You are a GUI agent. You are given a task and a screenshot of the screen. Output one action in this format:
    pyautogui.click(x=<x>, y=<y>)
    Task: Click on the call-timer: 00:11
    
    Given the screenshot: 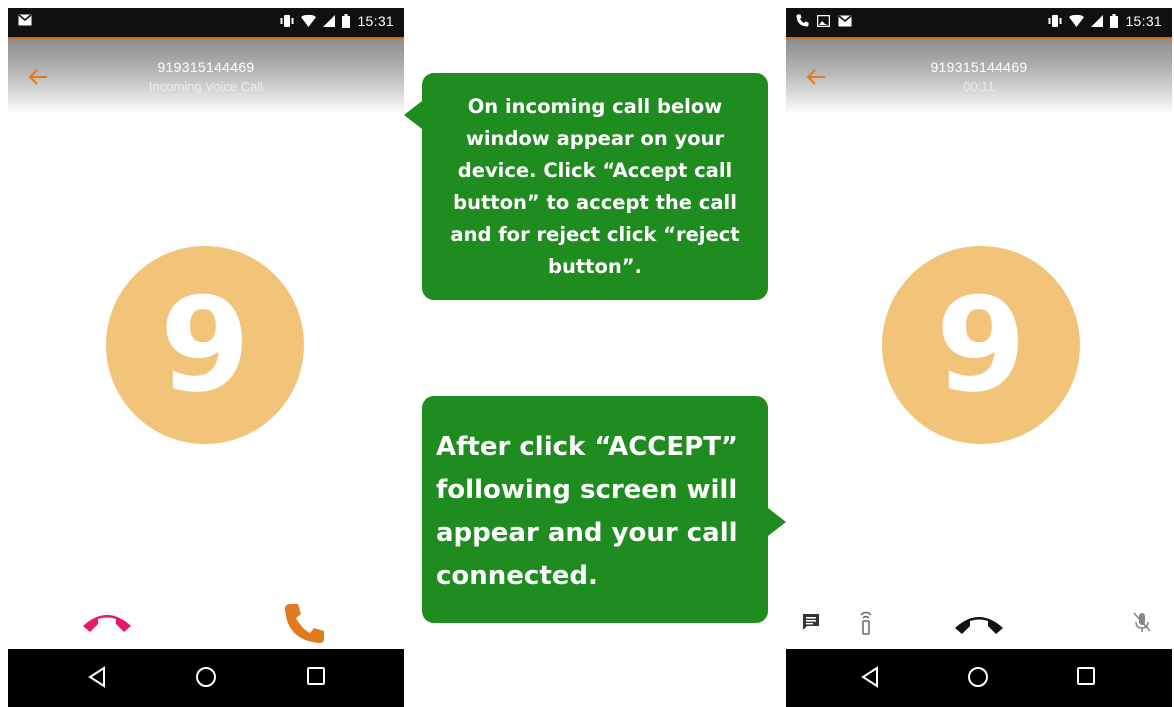 What is the action you would take?
    pyautogui.click(x=979, y=86)
    